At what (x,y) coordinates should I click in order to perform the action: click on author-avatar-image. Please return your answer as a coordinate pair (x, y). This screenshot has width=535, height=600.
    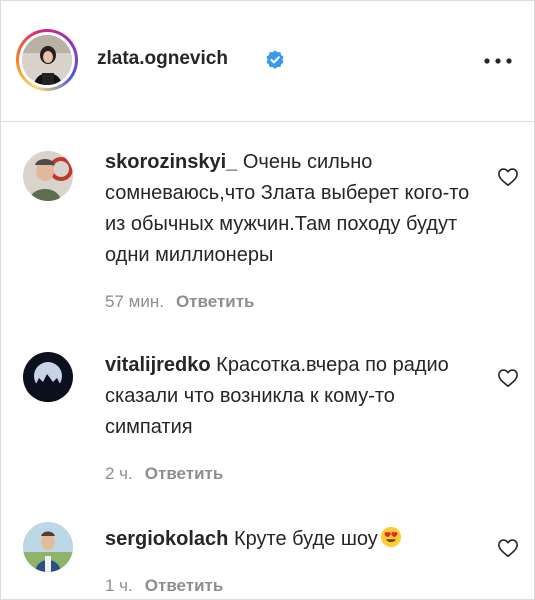
    Looking at the image, I should click on (47, 60).